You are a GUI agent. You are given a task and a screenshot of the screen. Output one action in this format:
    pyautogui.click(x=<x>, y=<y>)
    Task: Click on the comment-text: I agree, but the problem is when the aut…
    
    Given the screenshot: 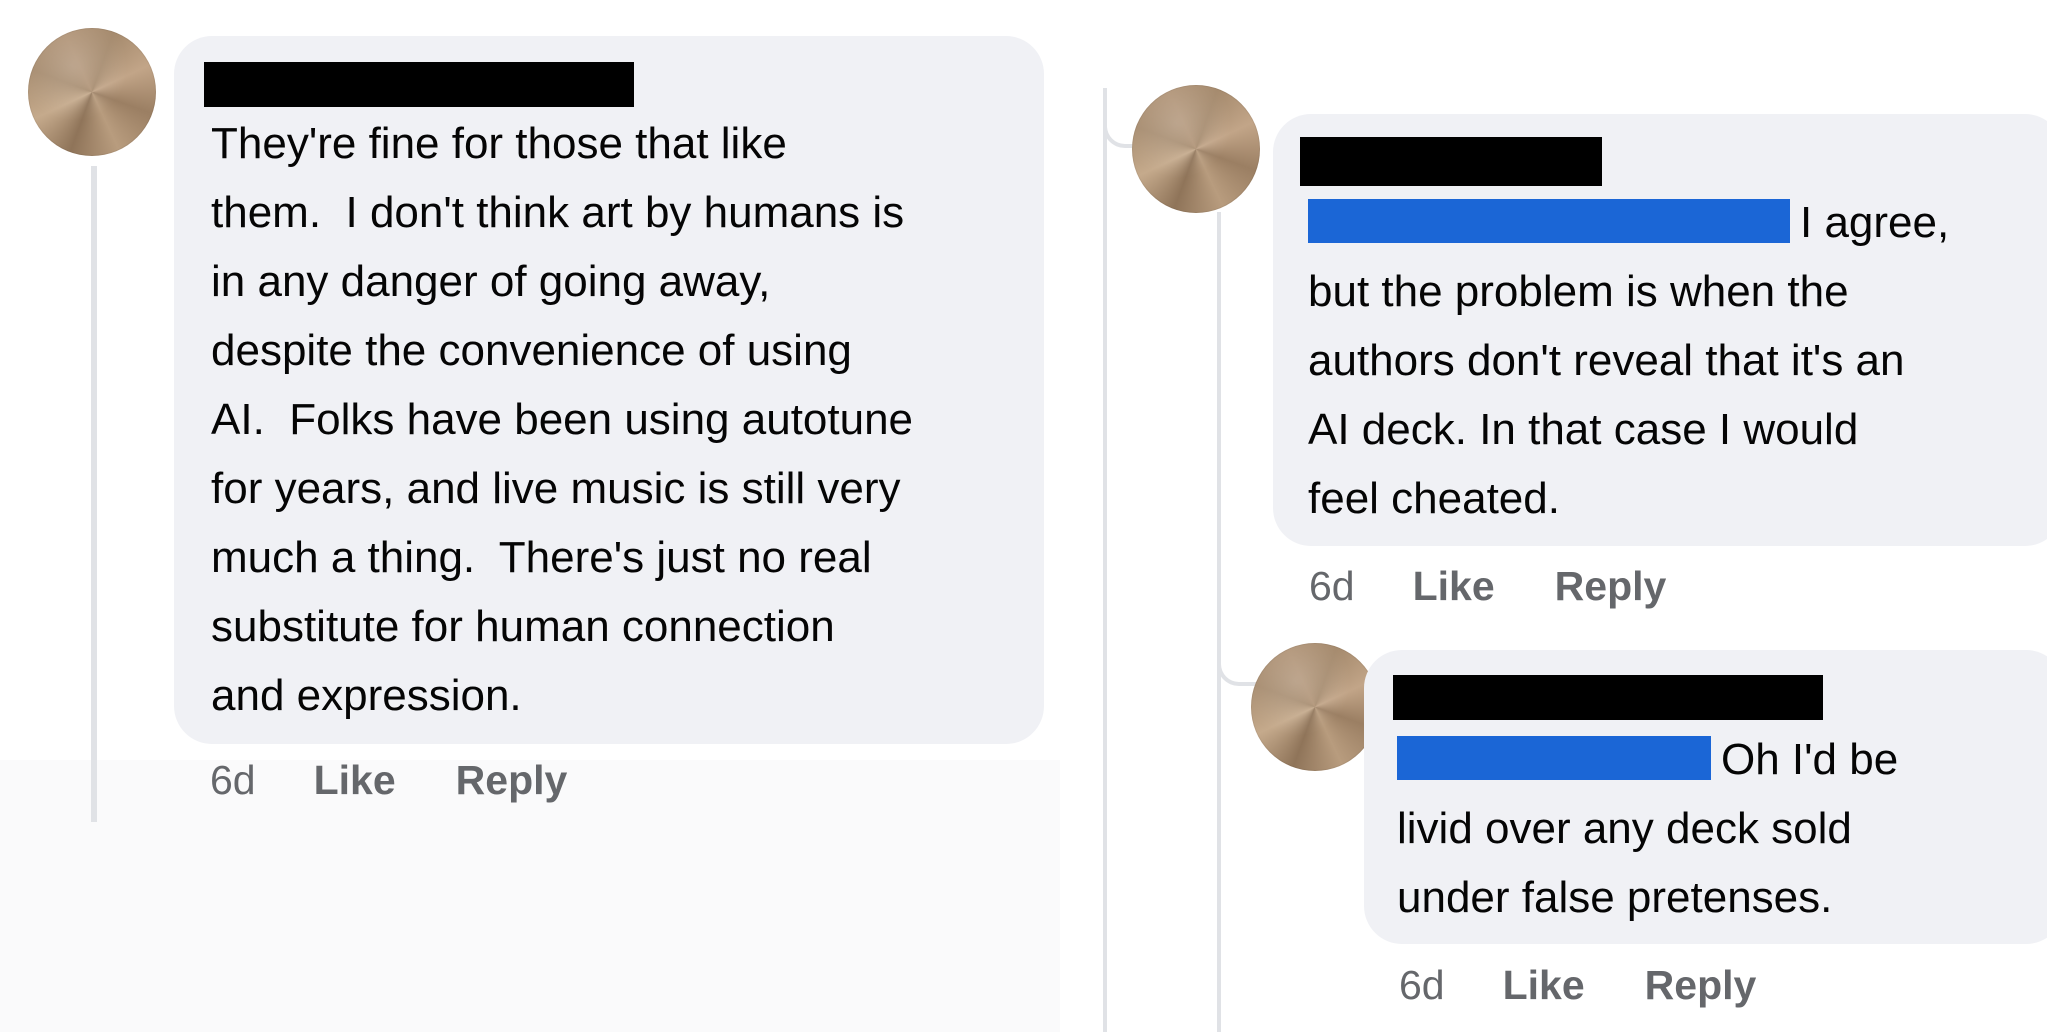 What is the action you would take?
    pyautogui.click(x=1629, y=360)
    